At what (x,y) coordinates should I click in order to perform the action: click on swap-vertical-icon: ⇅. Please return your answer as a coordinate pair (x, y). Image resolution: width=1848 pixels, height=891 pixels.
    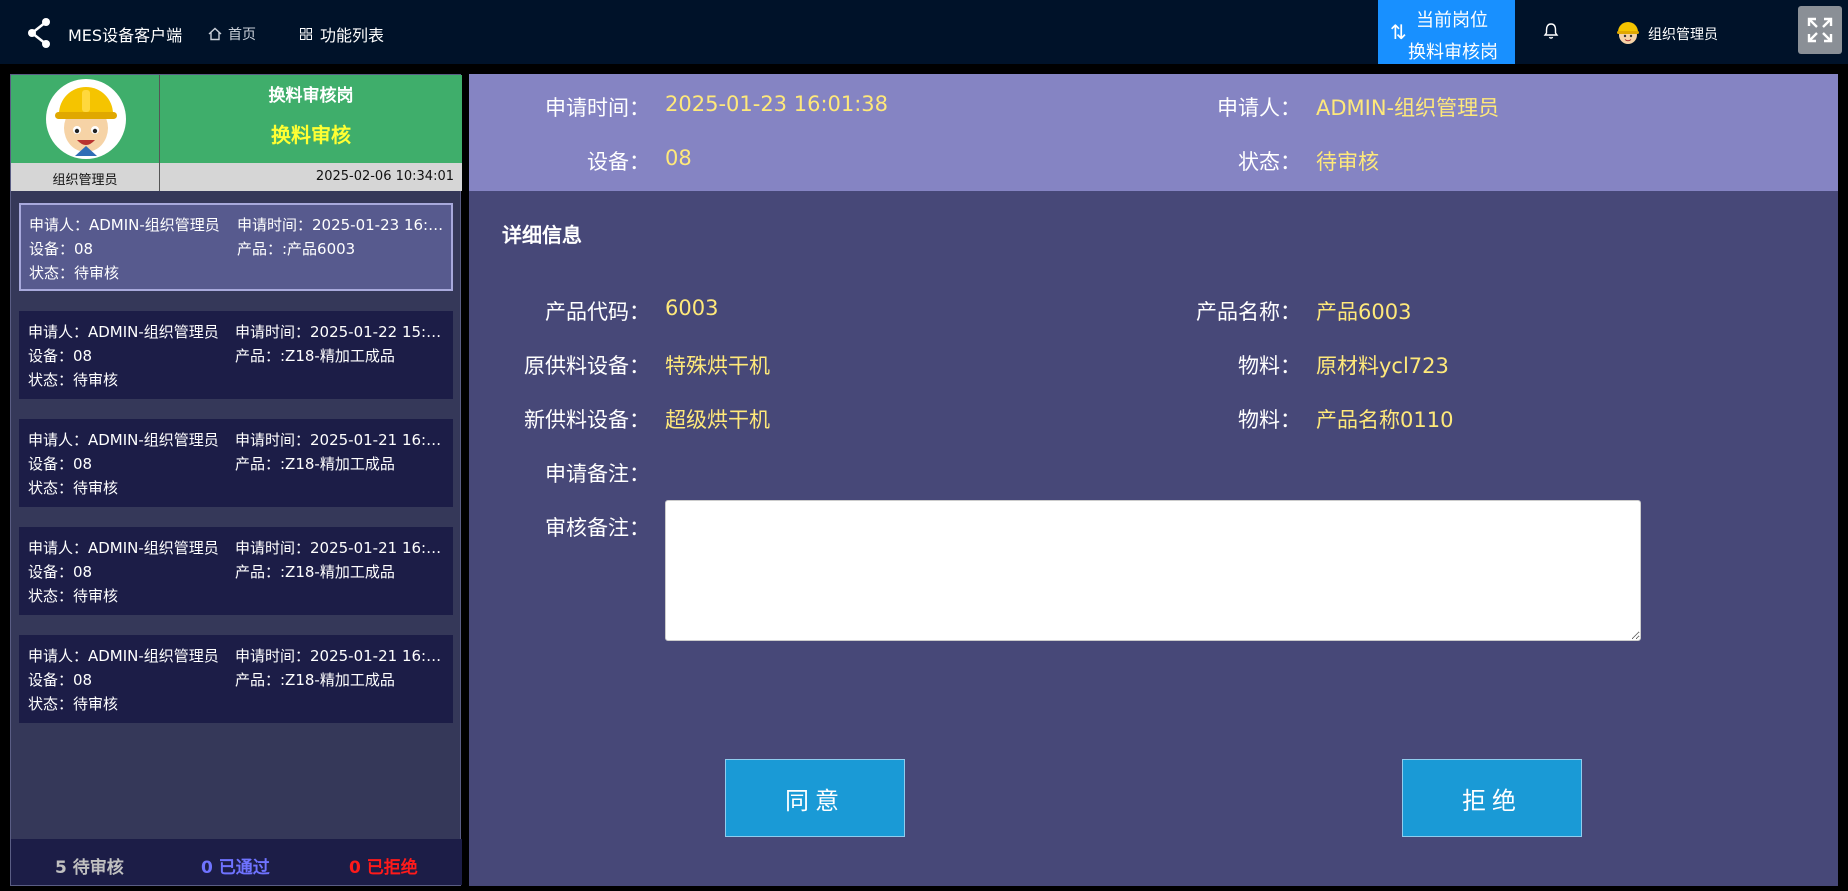
    Looking at the image, I should click on (1398, 32).